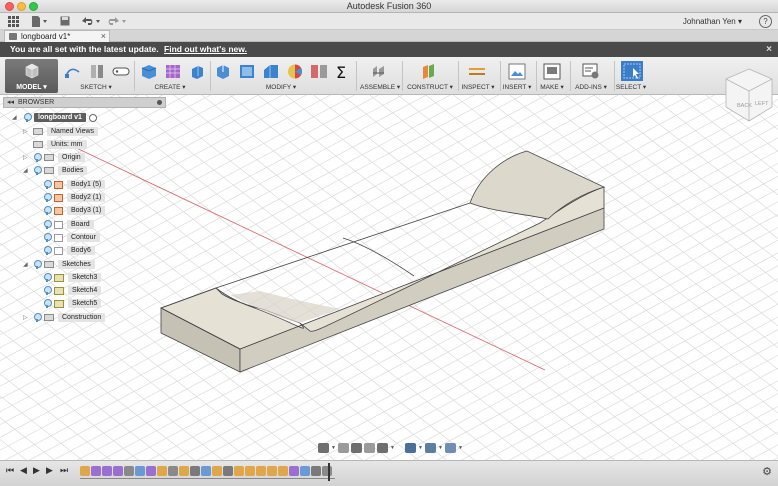 This screenshot has height=486, width=778. I want to click on undo-icon, so click(91, 21).